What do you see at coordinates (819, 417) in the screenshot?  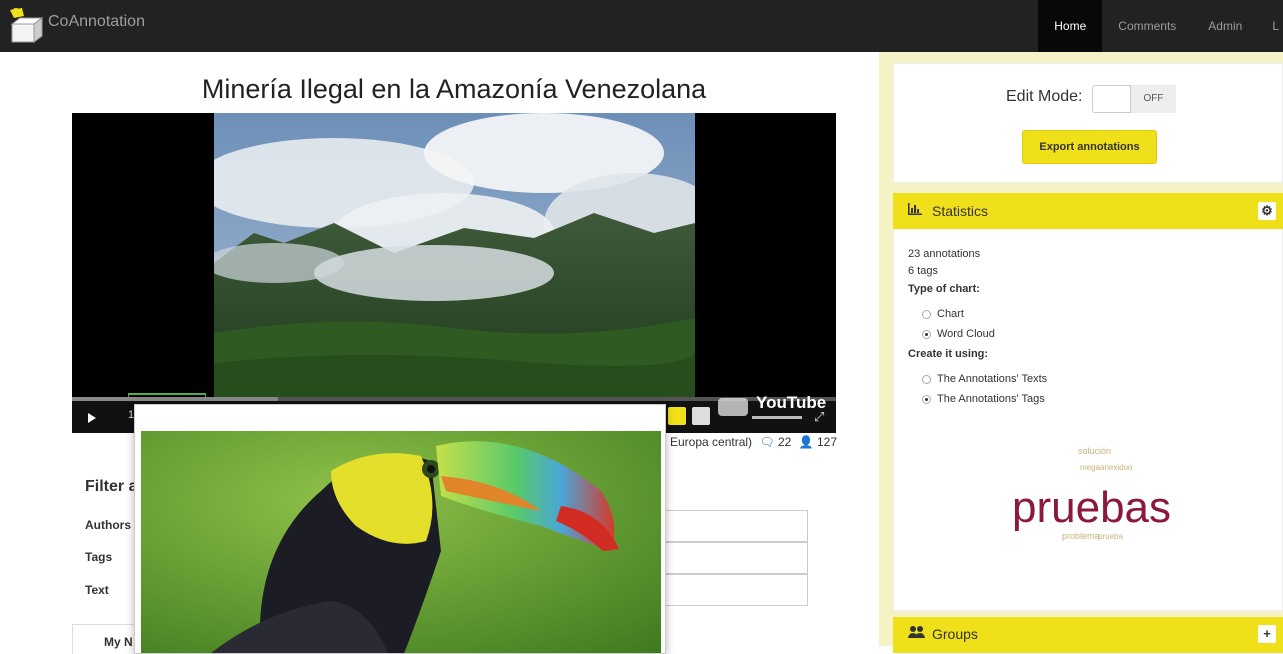 I see `fullscreen-icon: ⤢` at bounding box center [819, 417].